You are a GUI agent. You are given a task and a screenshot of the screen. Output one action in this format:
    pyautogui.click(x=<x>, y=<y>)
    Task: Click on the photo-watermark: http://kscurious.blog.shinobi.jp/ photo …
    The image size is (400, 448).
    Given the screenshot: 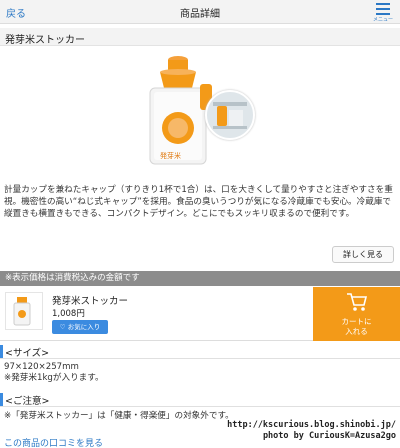 What is the action you would take?
    pyautogui.click(x=311, y=430)
    